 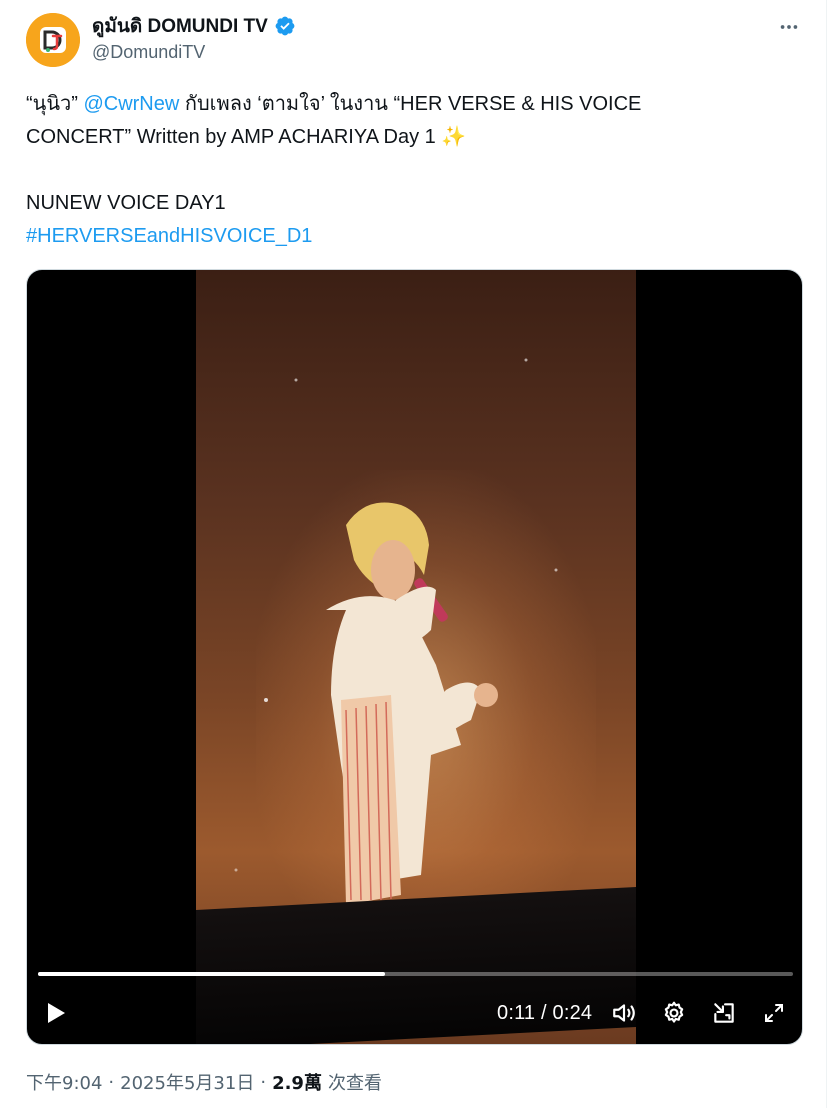 I want to click on play-button, so click(x=56, y=1013).